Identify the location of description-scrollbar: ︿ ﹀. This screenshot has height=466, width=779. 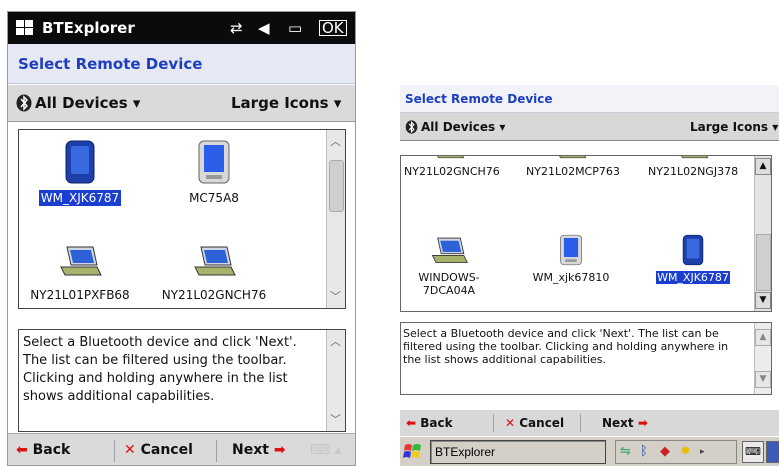
(335, 380).